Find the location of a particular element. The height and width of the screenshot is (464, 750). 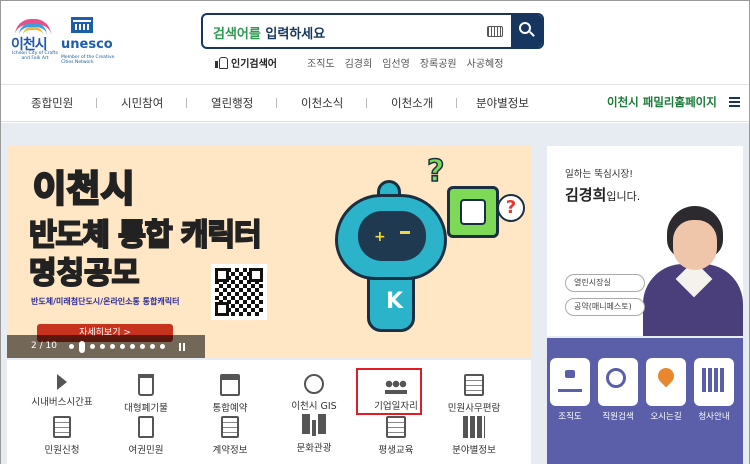

search-placeholder-part2: 입력하세요 is located at coordinates (295, 34).